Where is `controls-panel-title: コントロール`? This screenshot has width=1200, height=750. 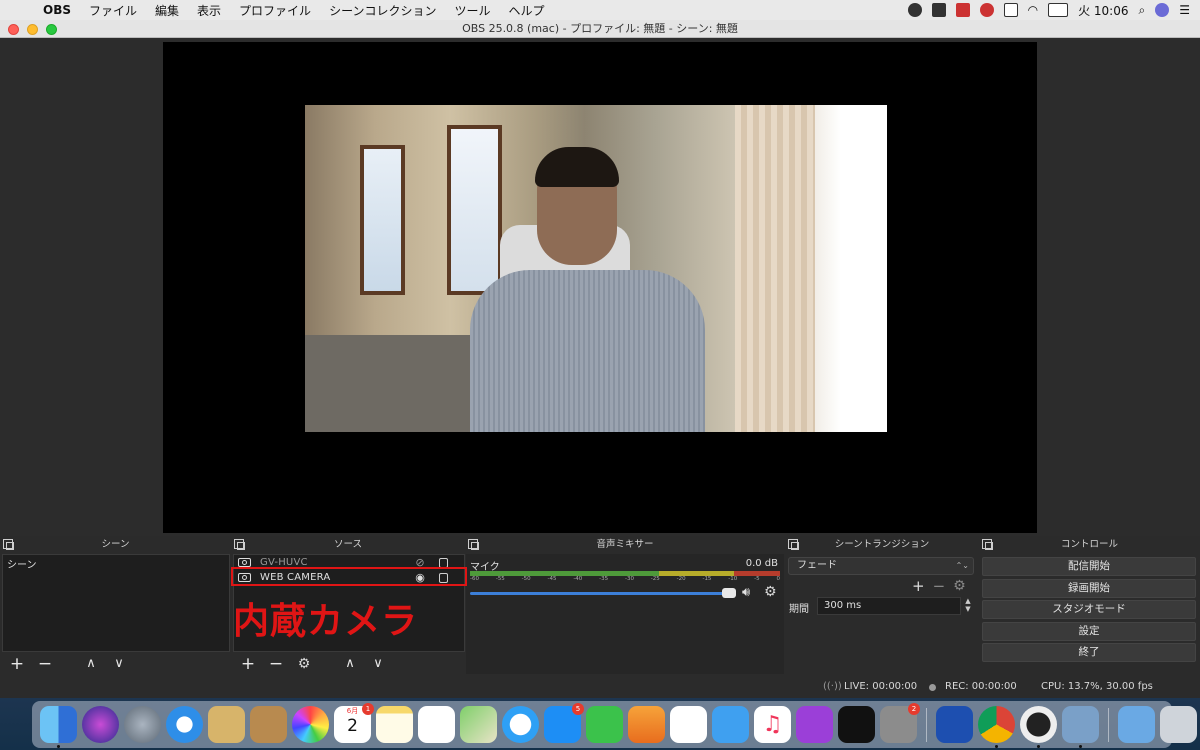 controls-panel-title: コントロール is located at coordinates (1089, 545).